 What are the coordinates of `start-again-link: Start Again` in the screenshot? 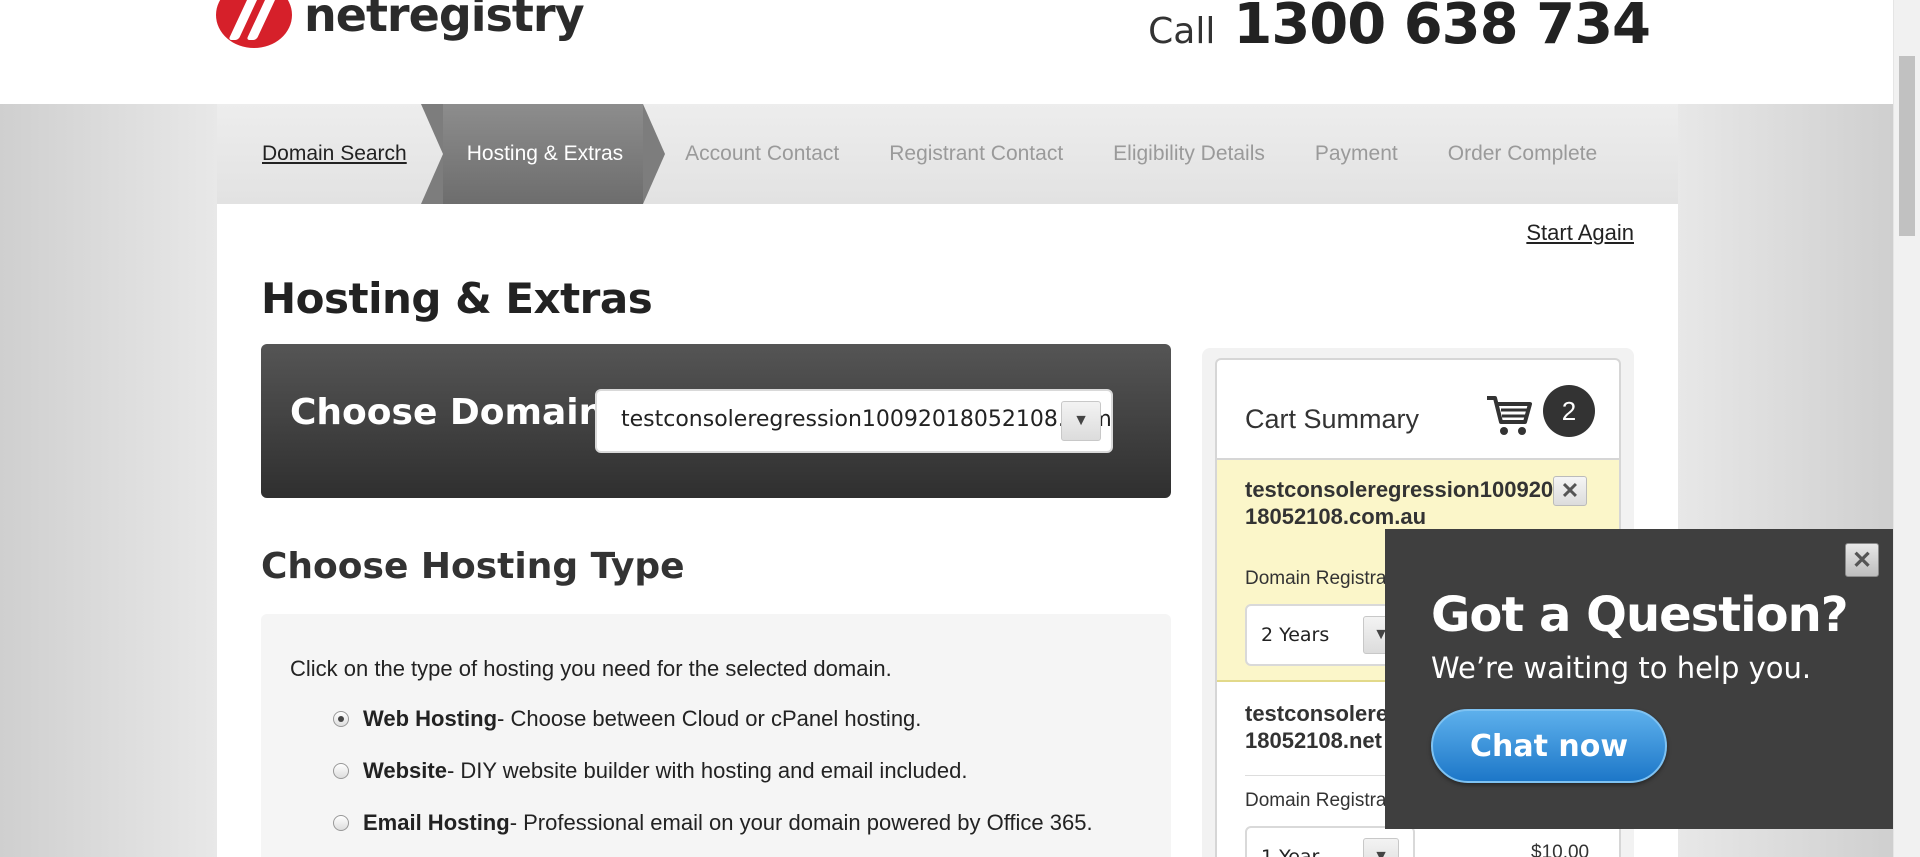 It's located at (1580, 233).